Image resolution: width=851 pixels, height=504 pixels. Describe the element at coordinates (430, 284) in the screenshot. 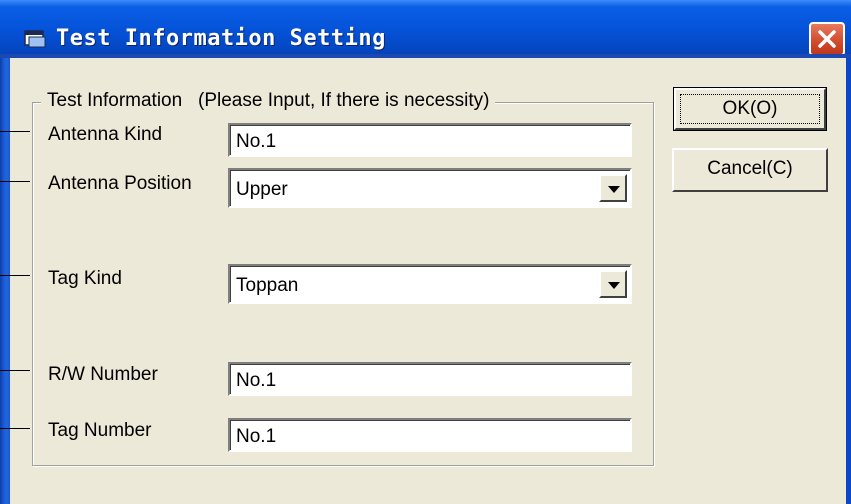

I see `tag-kind-select: Toppan` at that location.